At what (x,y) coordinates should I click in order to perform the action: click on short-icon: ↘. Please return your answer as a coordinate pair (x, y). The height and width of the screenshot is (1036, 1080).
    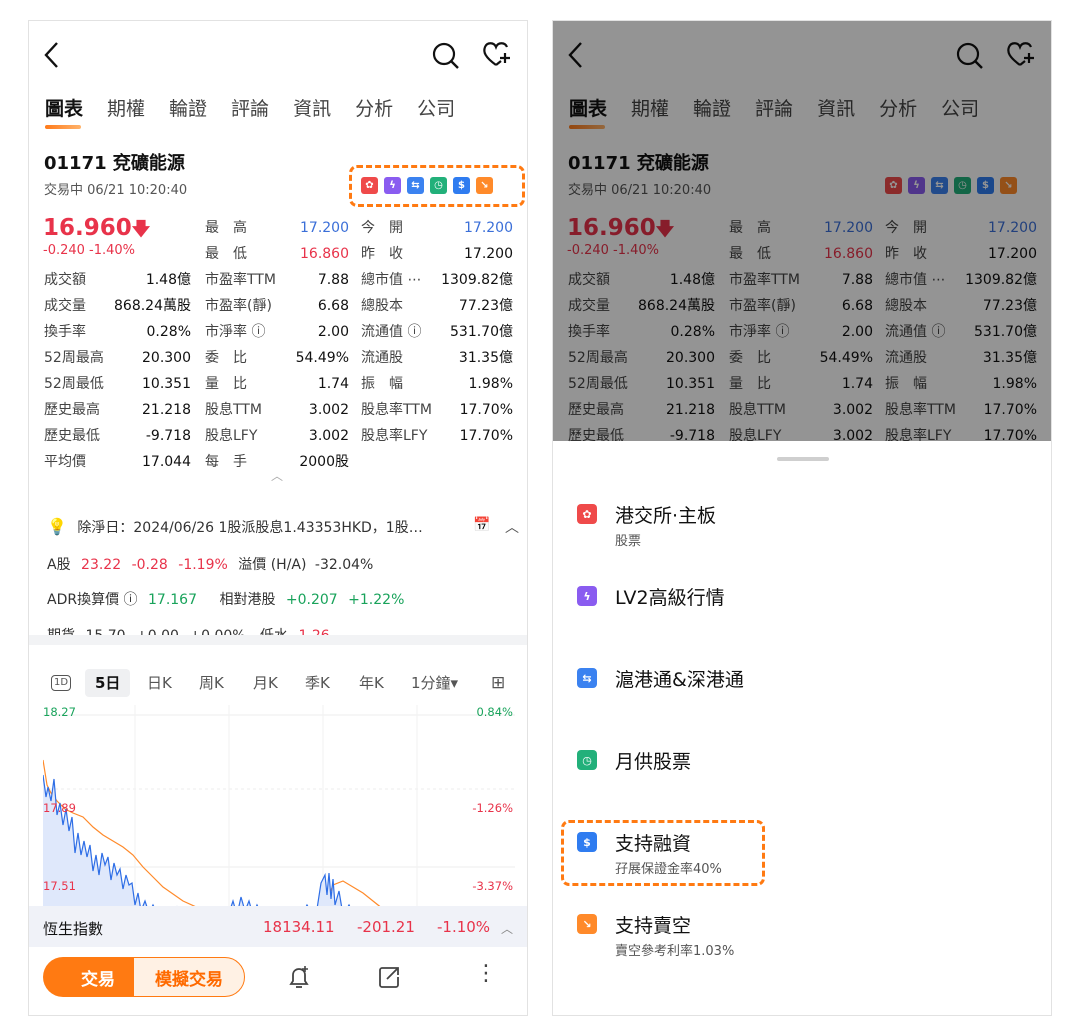
    Looking at the image, I should click on (587, 924).